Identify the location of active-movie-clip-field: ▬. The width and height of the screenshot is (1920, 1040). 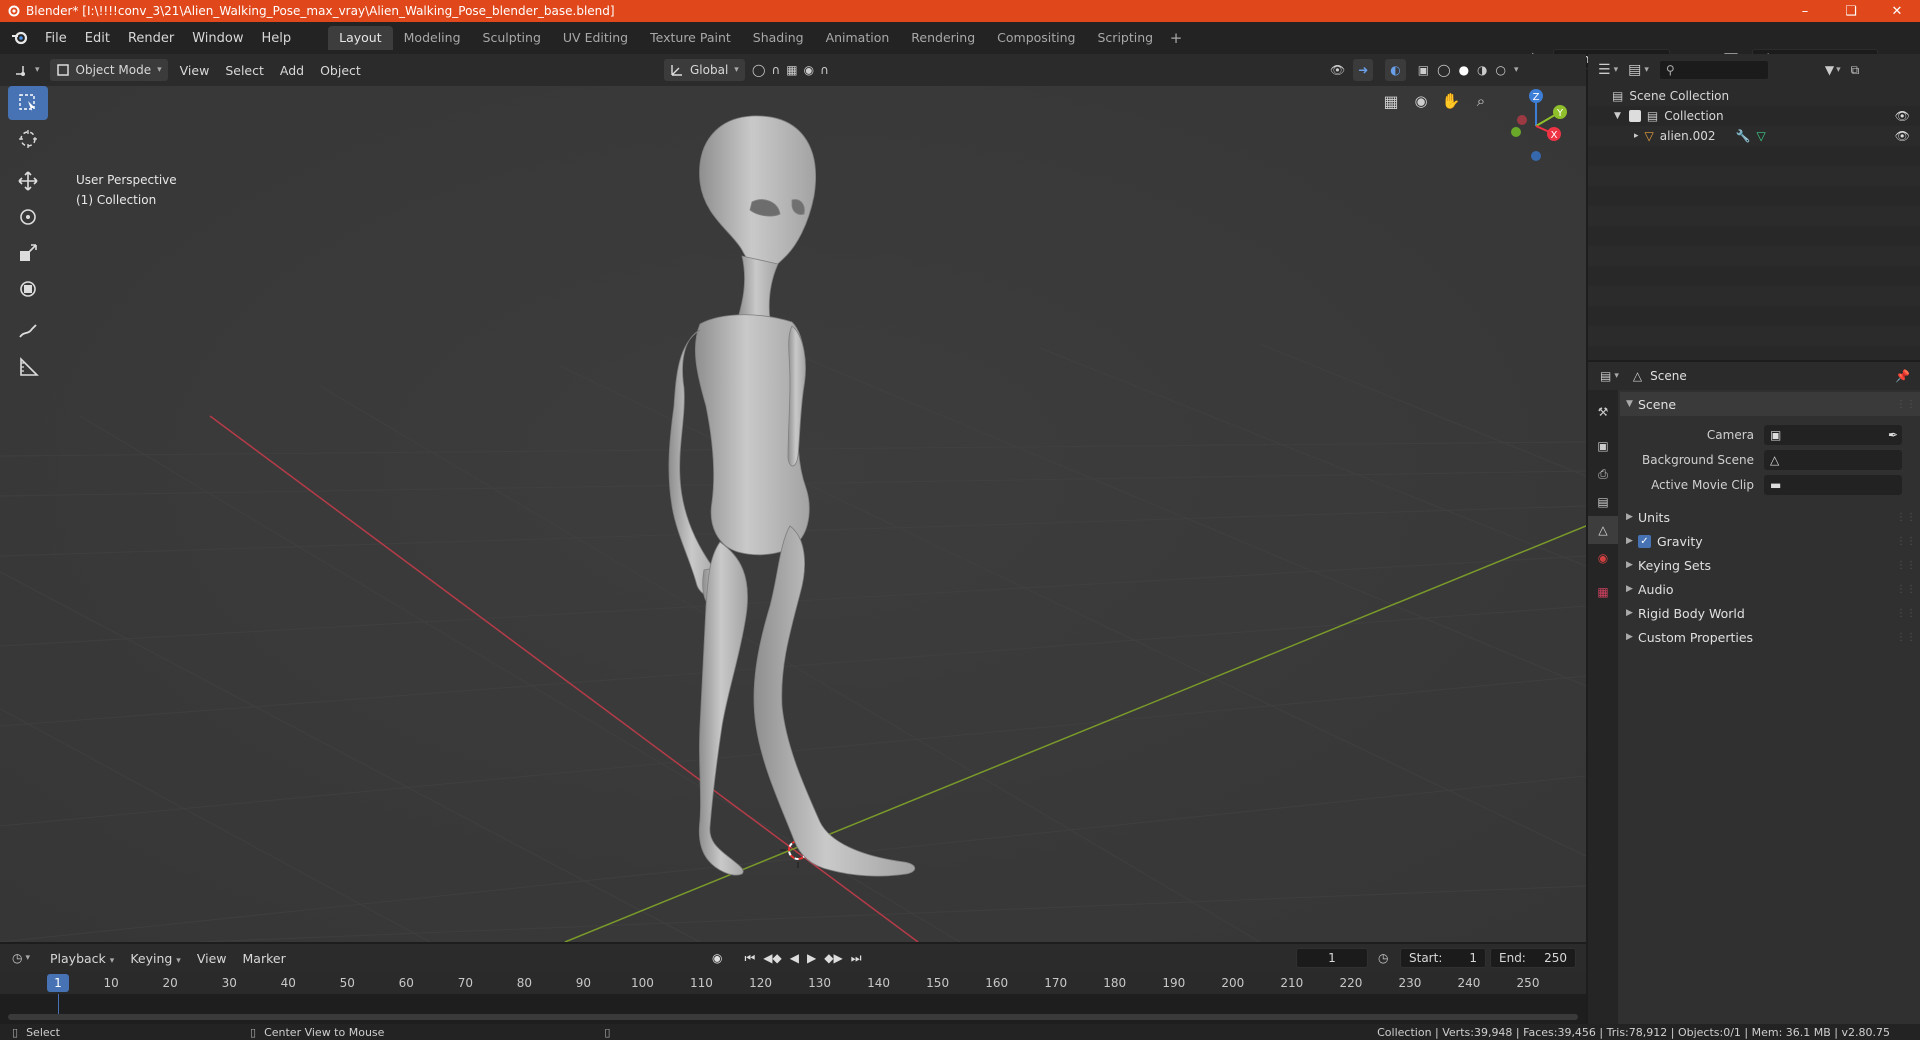
(1833, 484).